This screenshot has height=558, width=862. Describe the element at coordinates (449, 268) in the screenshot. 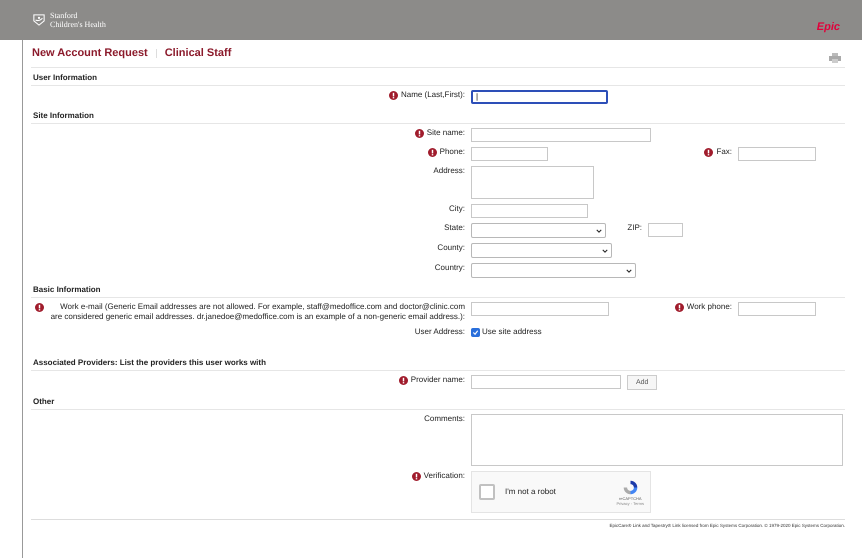

I see `field-label: Country:` at that location.